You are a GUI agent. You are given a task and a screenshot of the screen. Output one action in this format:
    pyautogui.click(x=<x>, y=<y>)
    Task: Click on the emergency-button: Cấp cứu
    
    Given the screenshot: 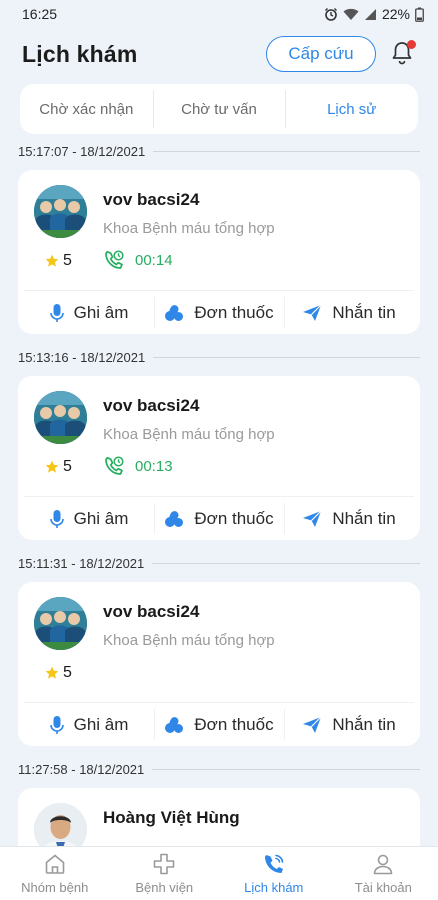 What is the action you would take?
    pyautogui.click(x=321, y=54)
    